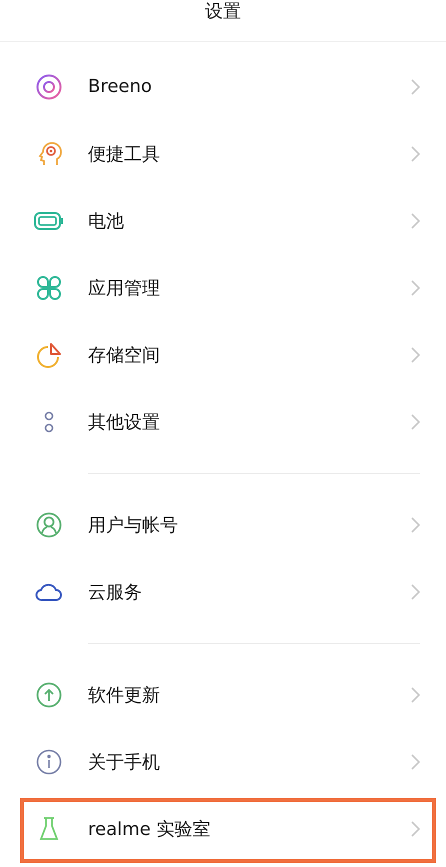 Image resolution: width=446 pixels, height=867 pixels. Describe the element at coordinates (223, 421) in the screenshot. I see `settings-item: 其他设置` at that location.